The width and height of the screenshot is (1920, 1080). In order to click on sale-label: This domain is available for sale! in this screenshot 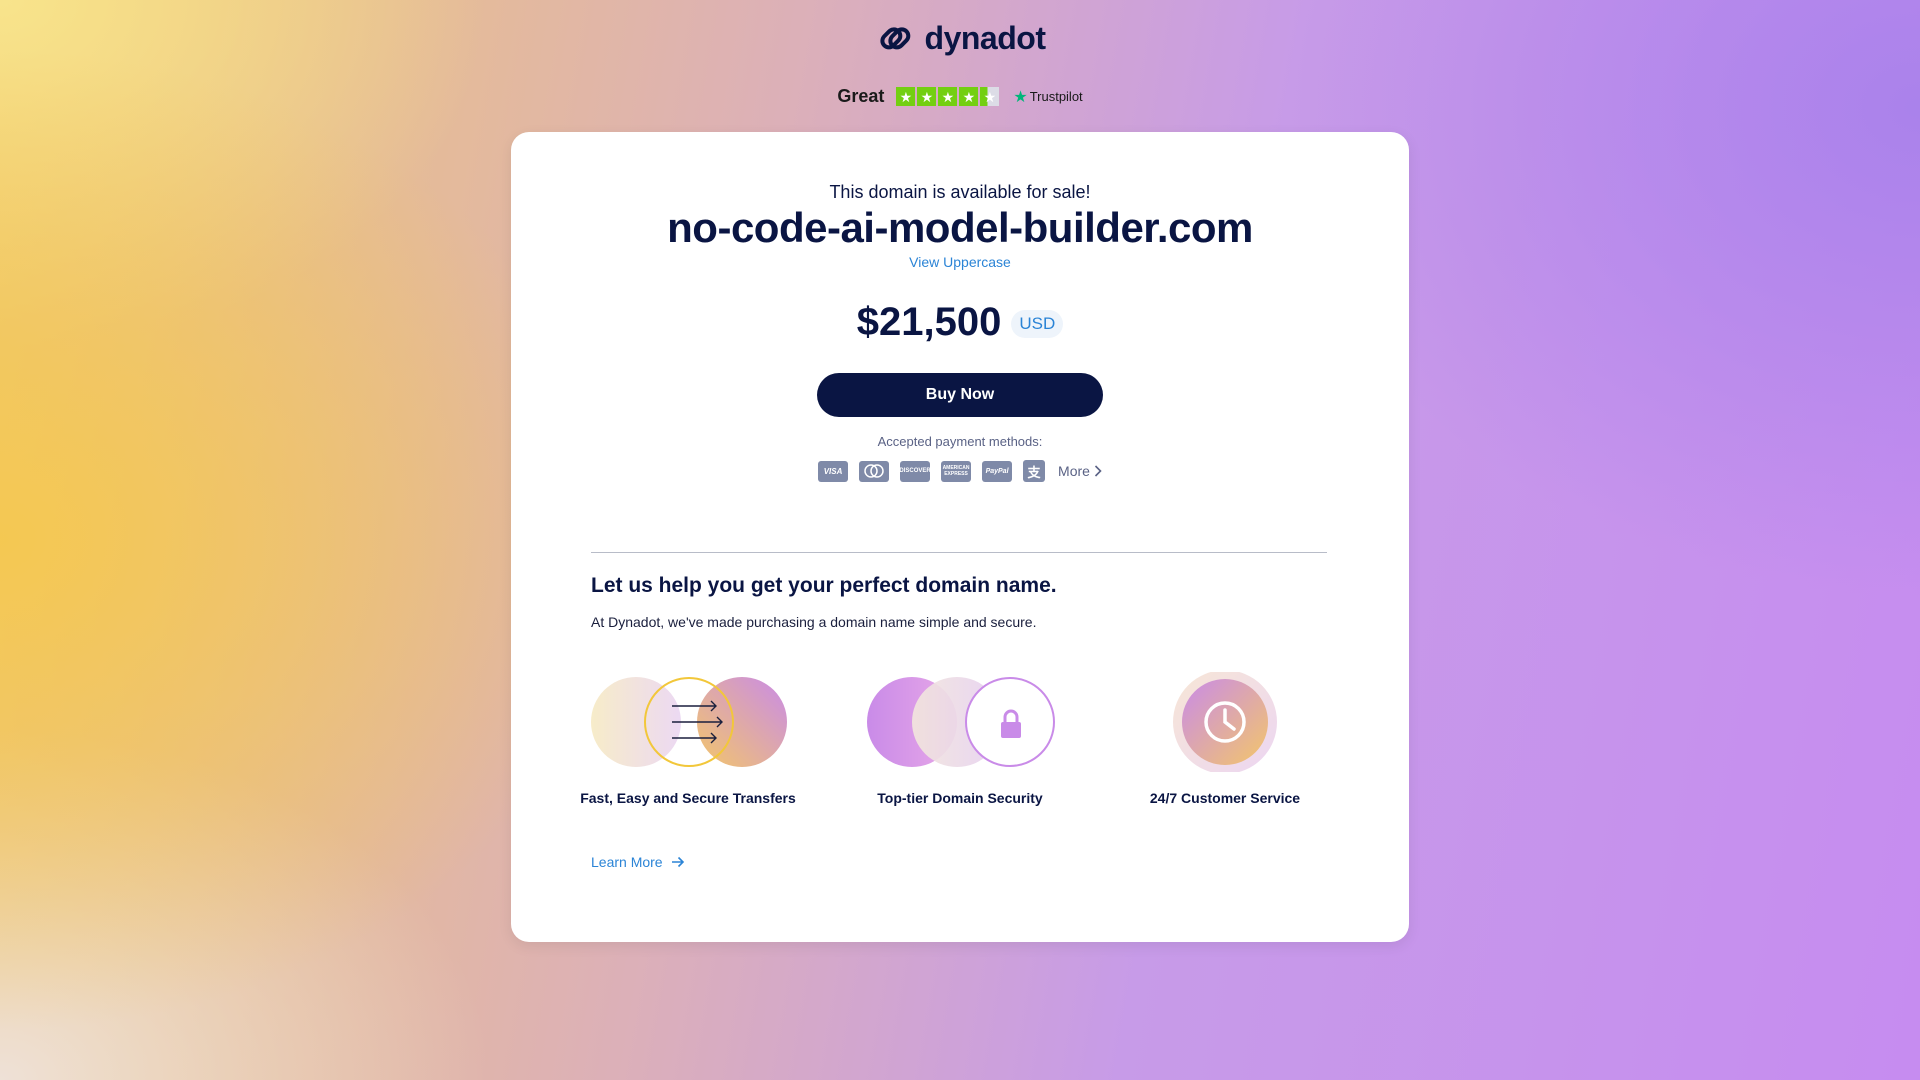, I will do `click(960, 192)`.